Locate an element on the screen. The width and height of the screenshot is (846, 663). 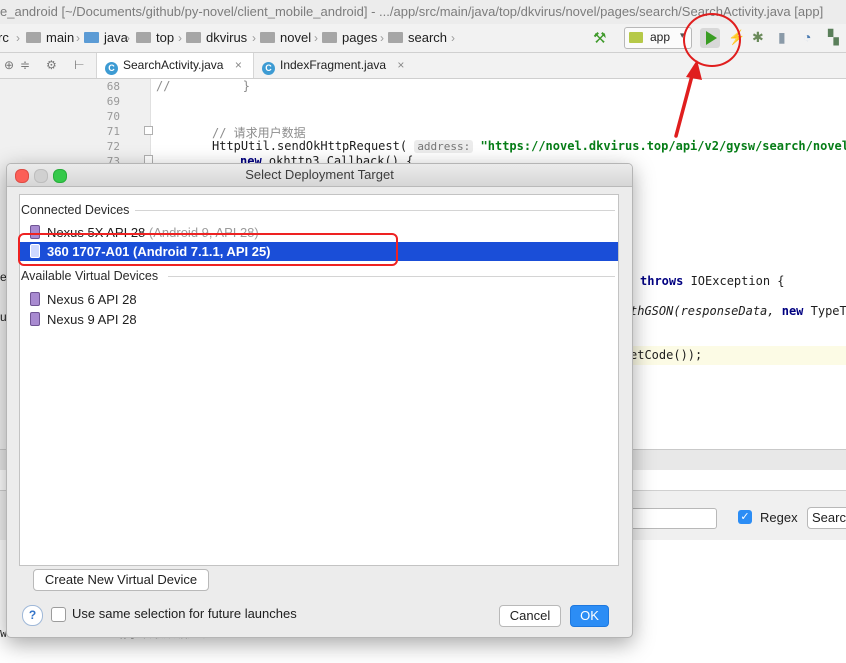
collapse-icon: ≑ is located at coordinates (25, 65).